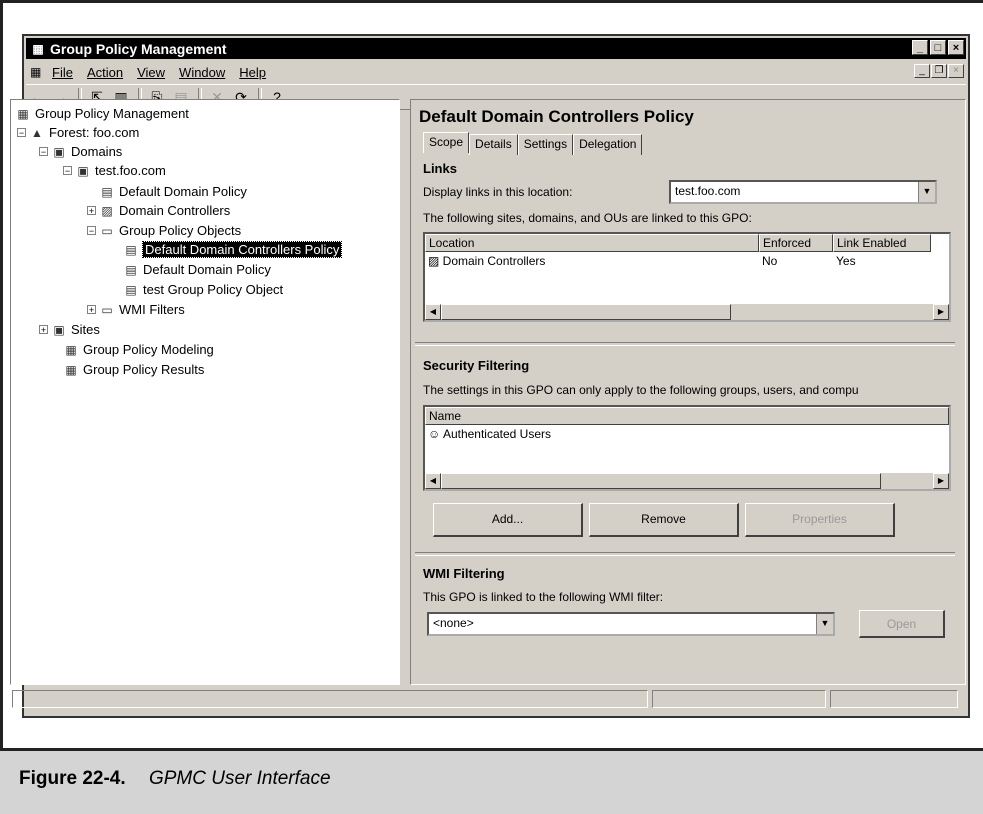 The image size is (983, 814). What do you see at coordinates (687, 261) in the screenshot?
I see `table-row: ▨ Domain Controllers No Yes` at bounding box center [687, 261].